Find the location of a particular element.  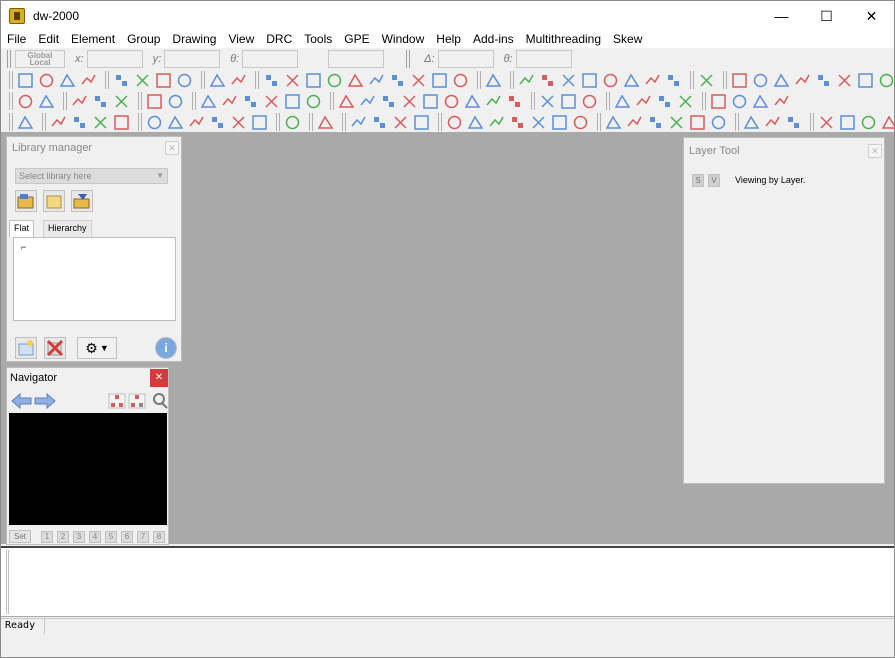

new-library-button is located at coordinates (54, 201).